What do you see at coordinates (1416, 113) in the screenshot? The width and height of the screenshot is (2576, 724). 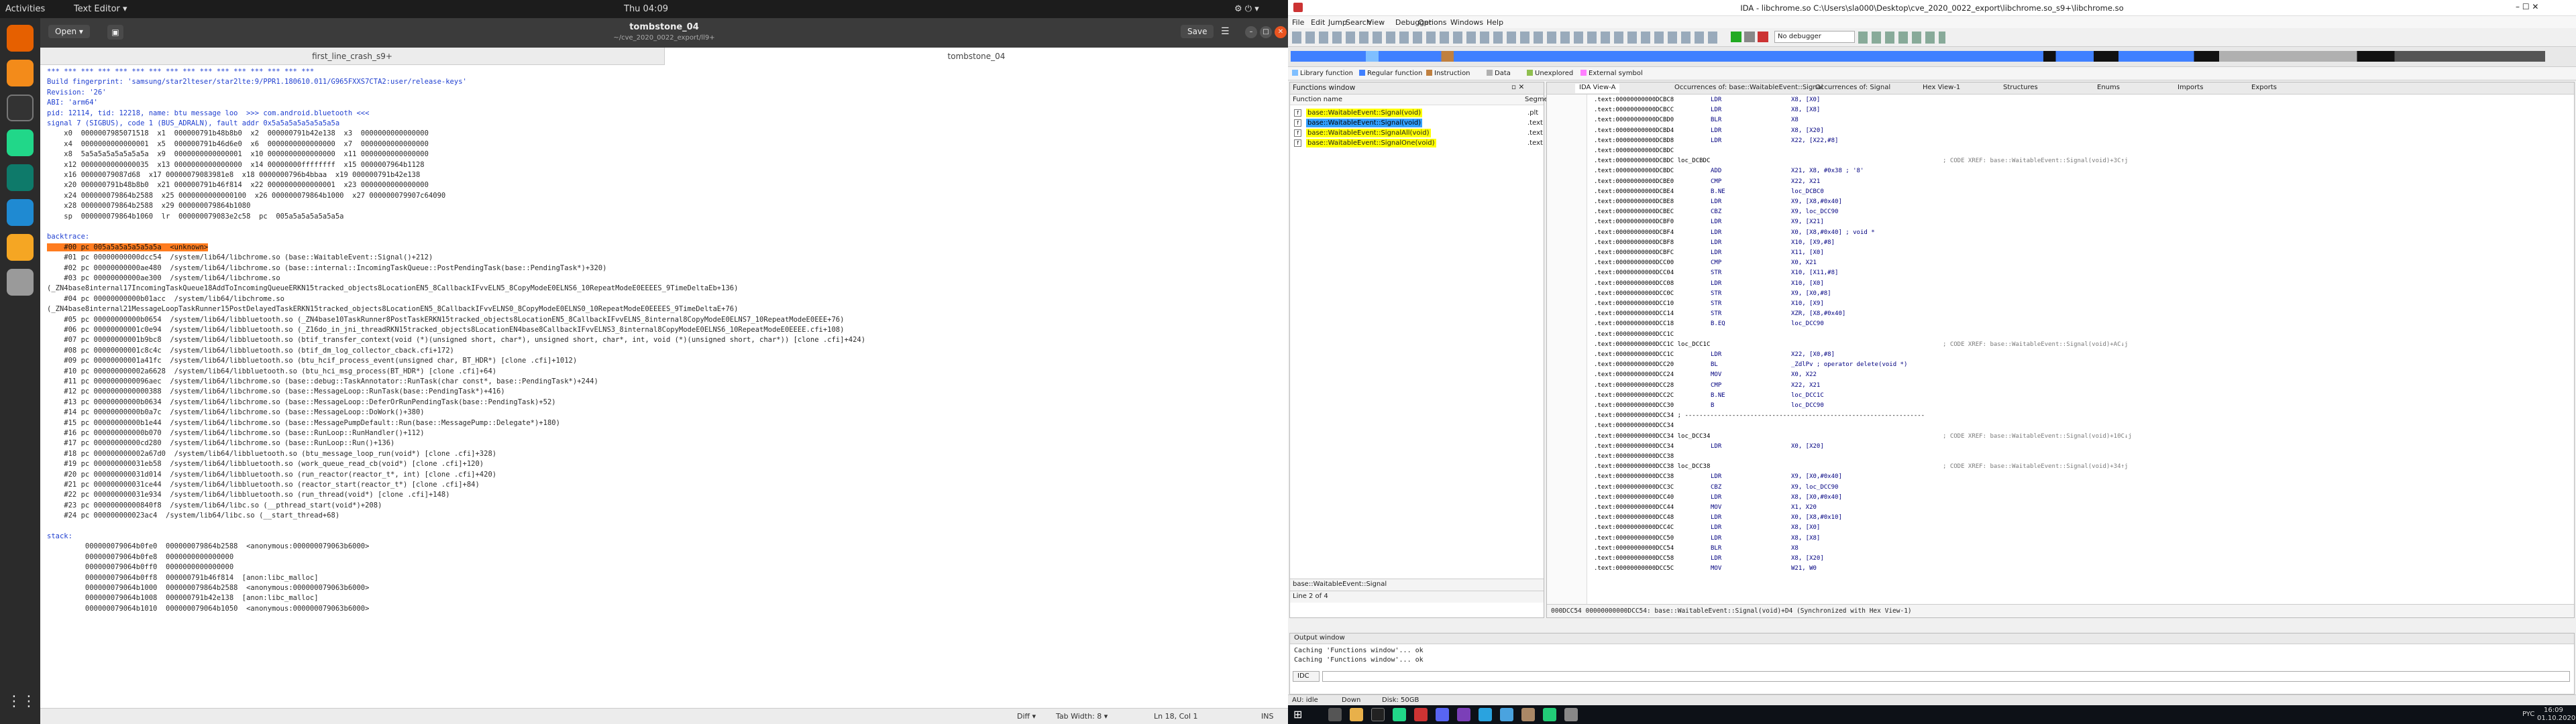 I see `function-row: f base::WaitableEvent::Signal(void) .plt` at bounding box center [1416, 113].